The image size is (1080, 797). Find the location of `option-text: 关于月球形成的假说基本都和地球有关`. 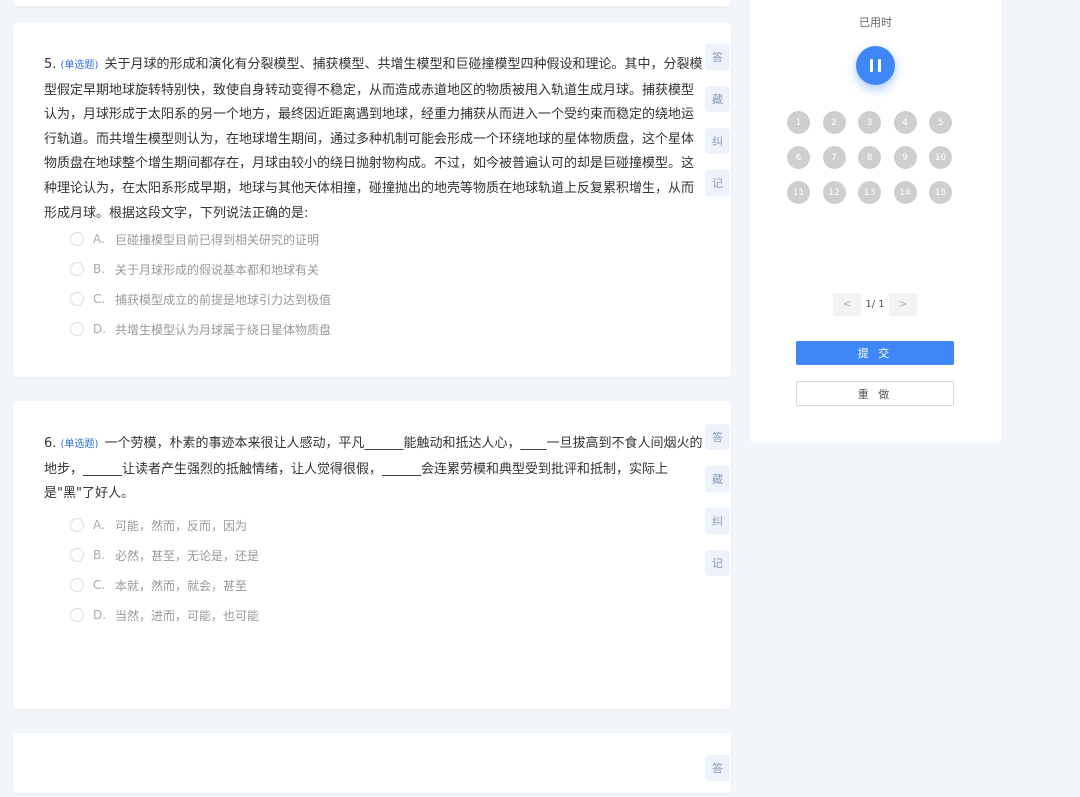

option-text: 关于月球形成的假说基本都和地球有关 is located at coordinates (217, 269).